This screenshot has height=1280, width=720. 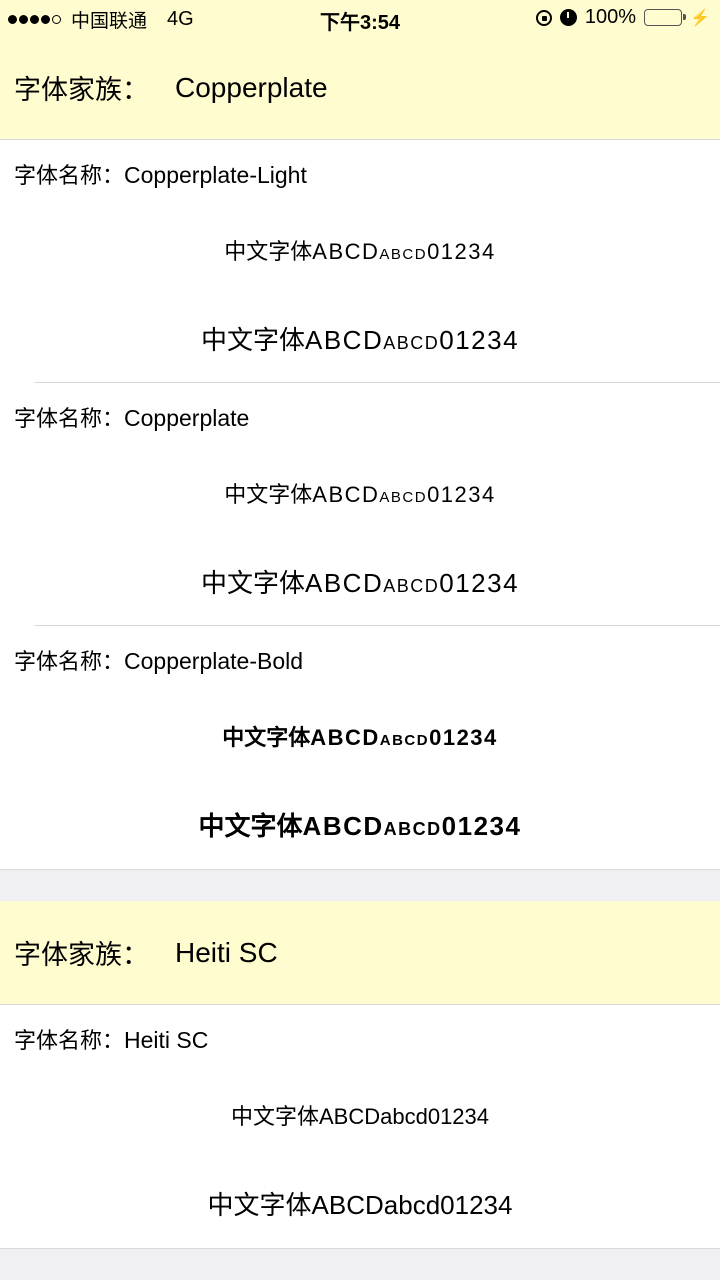 I want to click on orientation-lock-icon, so click(x=543, y=17).